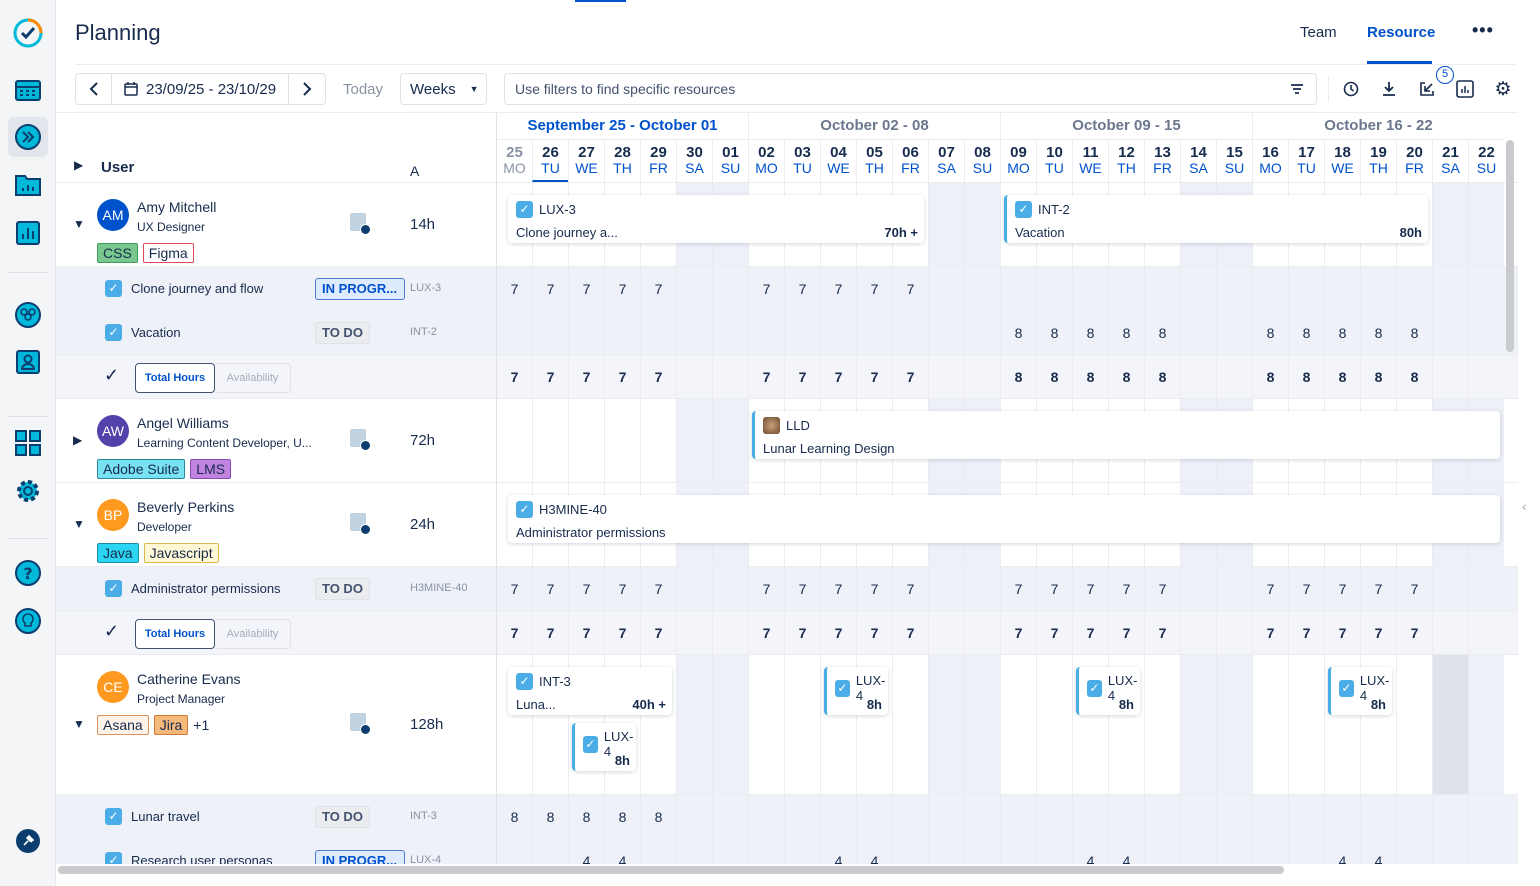 The height and width of the screenshot is (886, 1540). Describe the element at coordinates (28, 491) in the screenshot. I see `gear-icon` at that location.